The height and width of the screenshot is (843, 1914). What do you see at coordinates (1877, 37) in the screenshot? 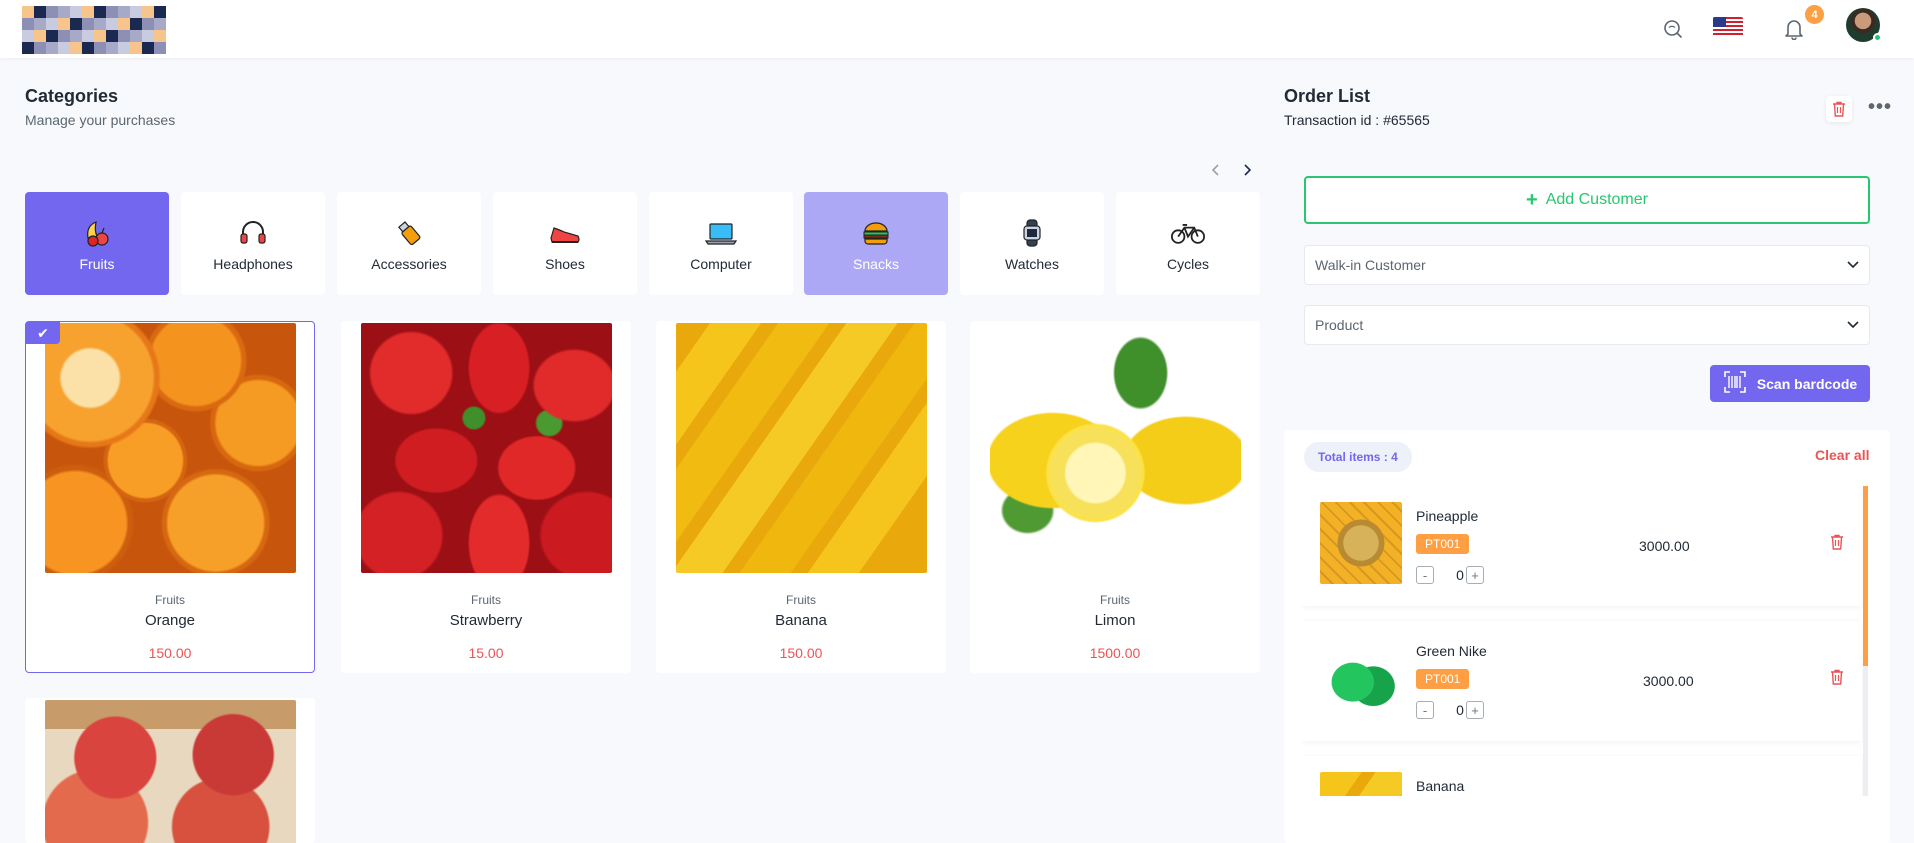
I see `online-status-dot` at bounding box center [1877, 37].